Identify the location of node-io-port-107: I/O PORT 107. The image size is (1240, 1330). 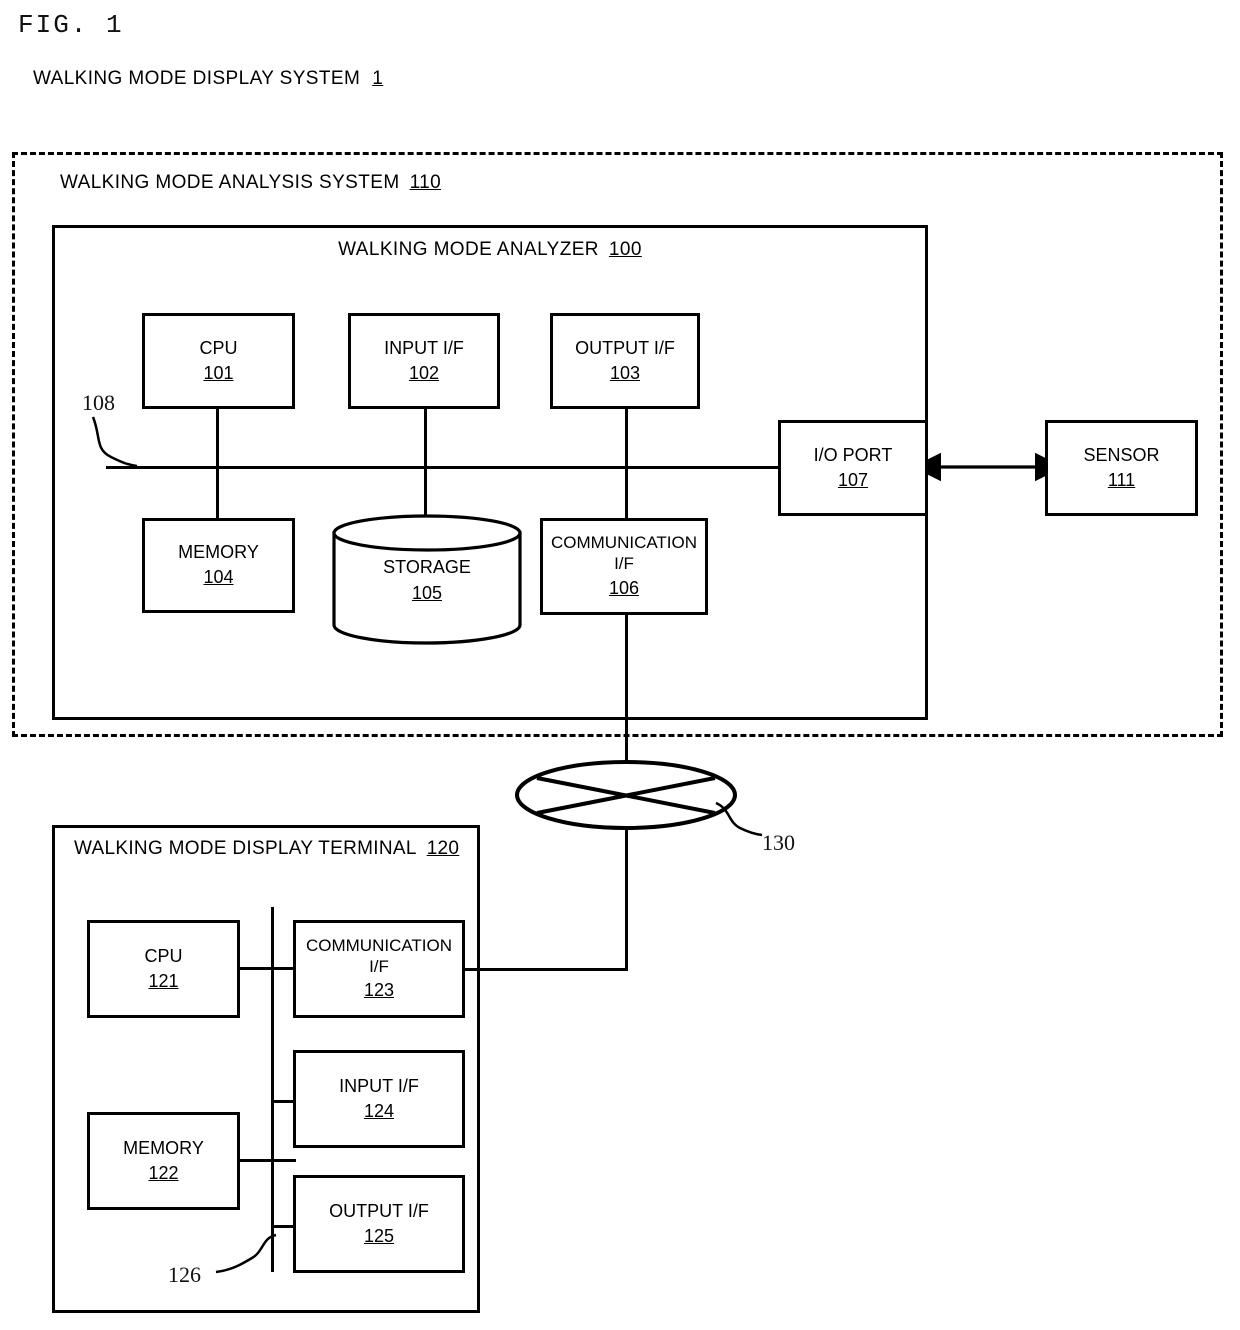
(853, 468).